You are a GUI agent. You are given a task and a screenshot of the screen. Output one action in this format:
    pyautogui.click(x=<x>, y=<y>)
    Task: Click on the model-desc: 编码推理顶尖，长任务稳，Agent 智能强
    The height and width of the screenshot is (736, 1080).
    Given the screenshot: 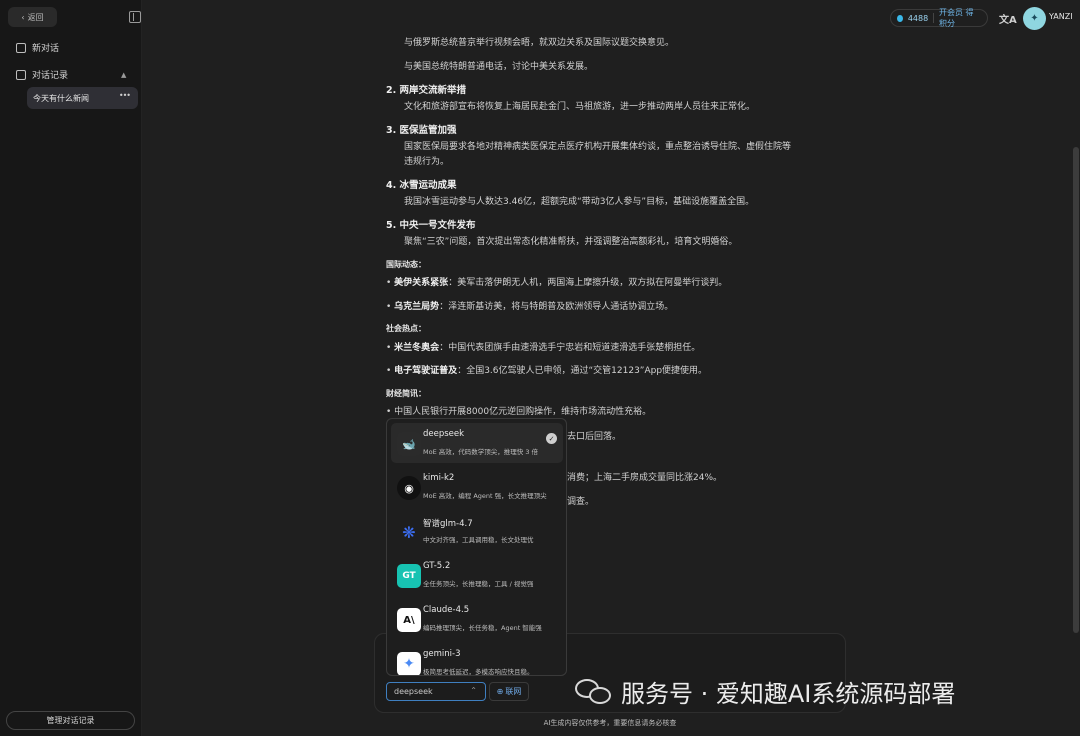 What is the action you would take?
    pyautogui.click(x=482, y=628)
    